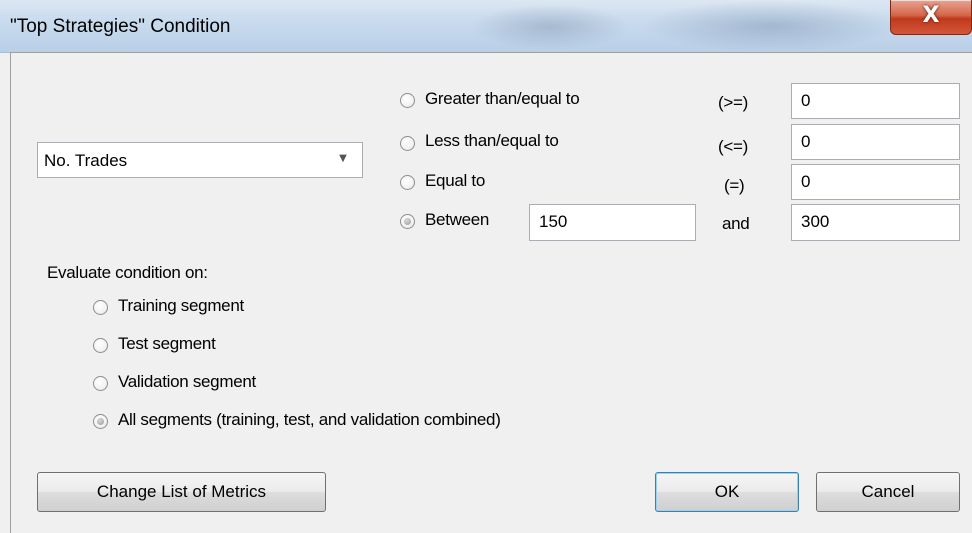  Describe the element at coordinates (127, 272) in the screenshot. I see `evaluate-heading: Evaluate condition on:` at that location.